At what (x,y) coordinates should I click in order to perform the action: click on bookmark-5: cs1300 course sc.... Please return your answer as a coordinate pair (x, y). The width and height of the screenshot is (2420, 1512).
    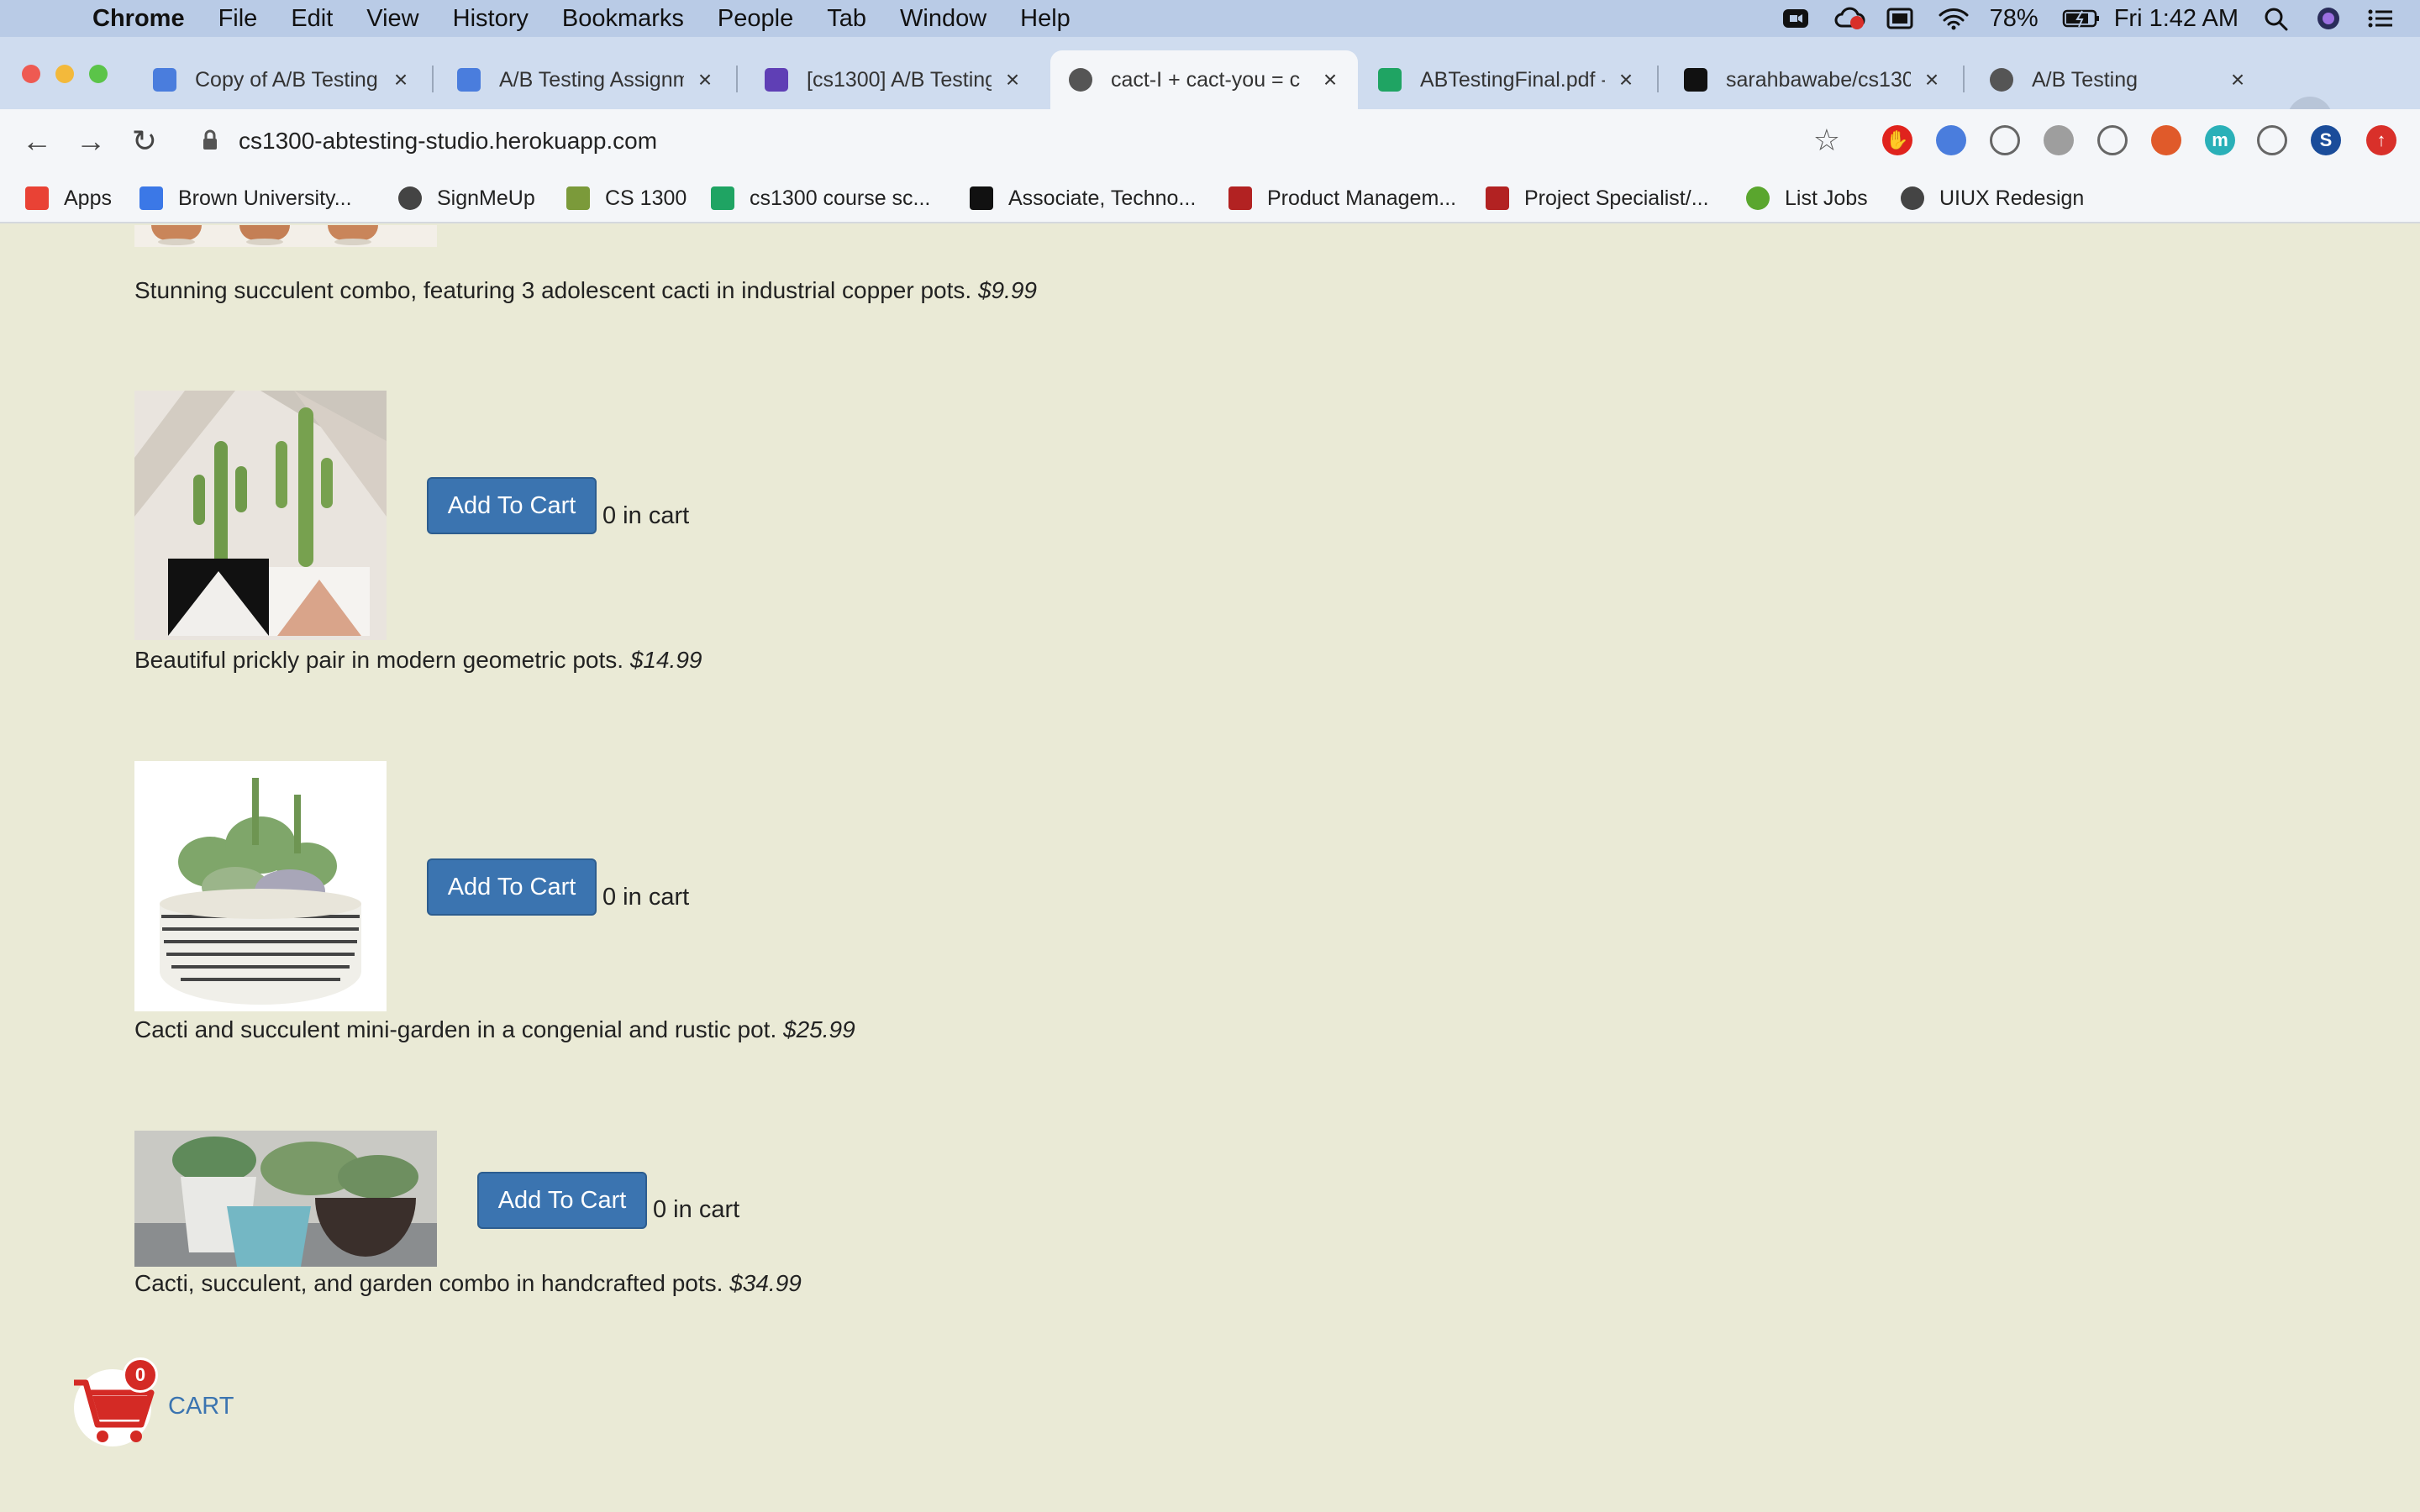
    Looking at the image, I should click on (820, 198).